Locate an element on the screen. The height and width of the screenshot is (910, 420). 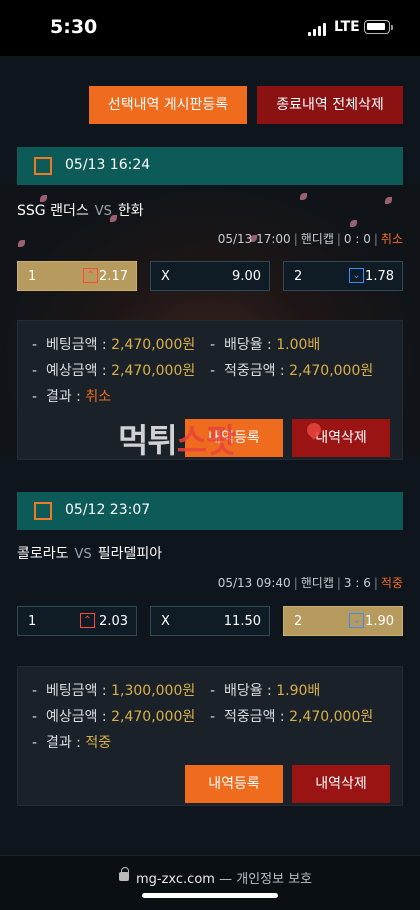
battery-icon is located at coordinates (377, 27).